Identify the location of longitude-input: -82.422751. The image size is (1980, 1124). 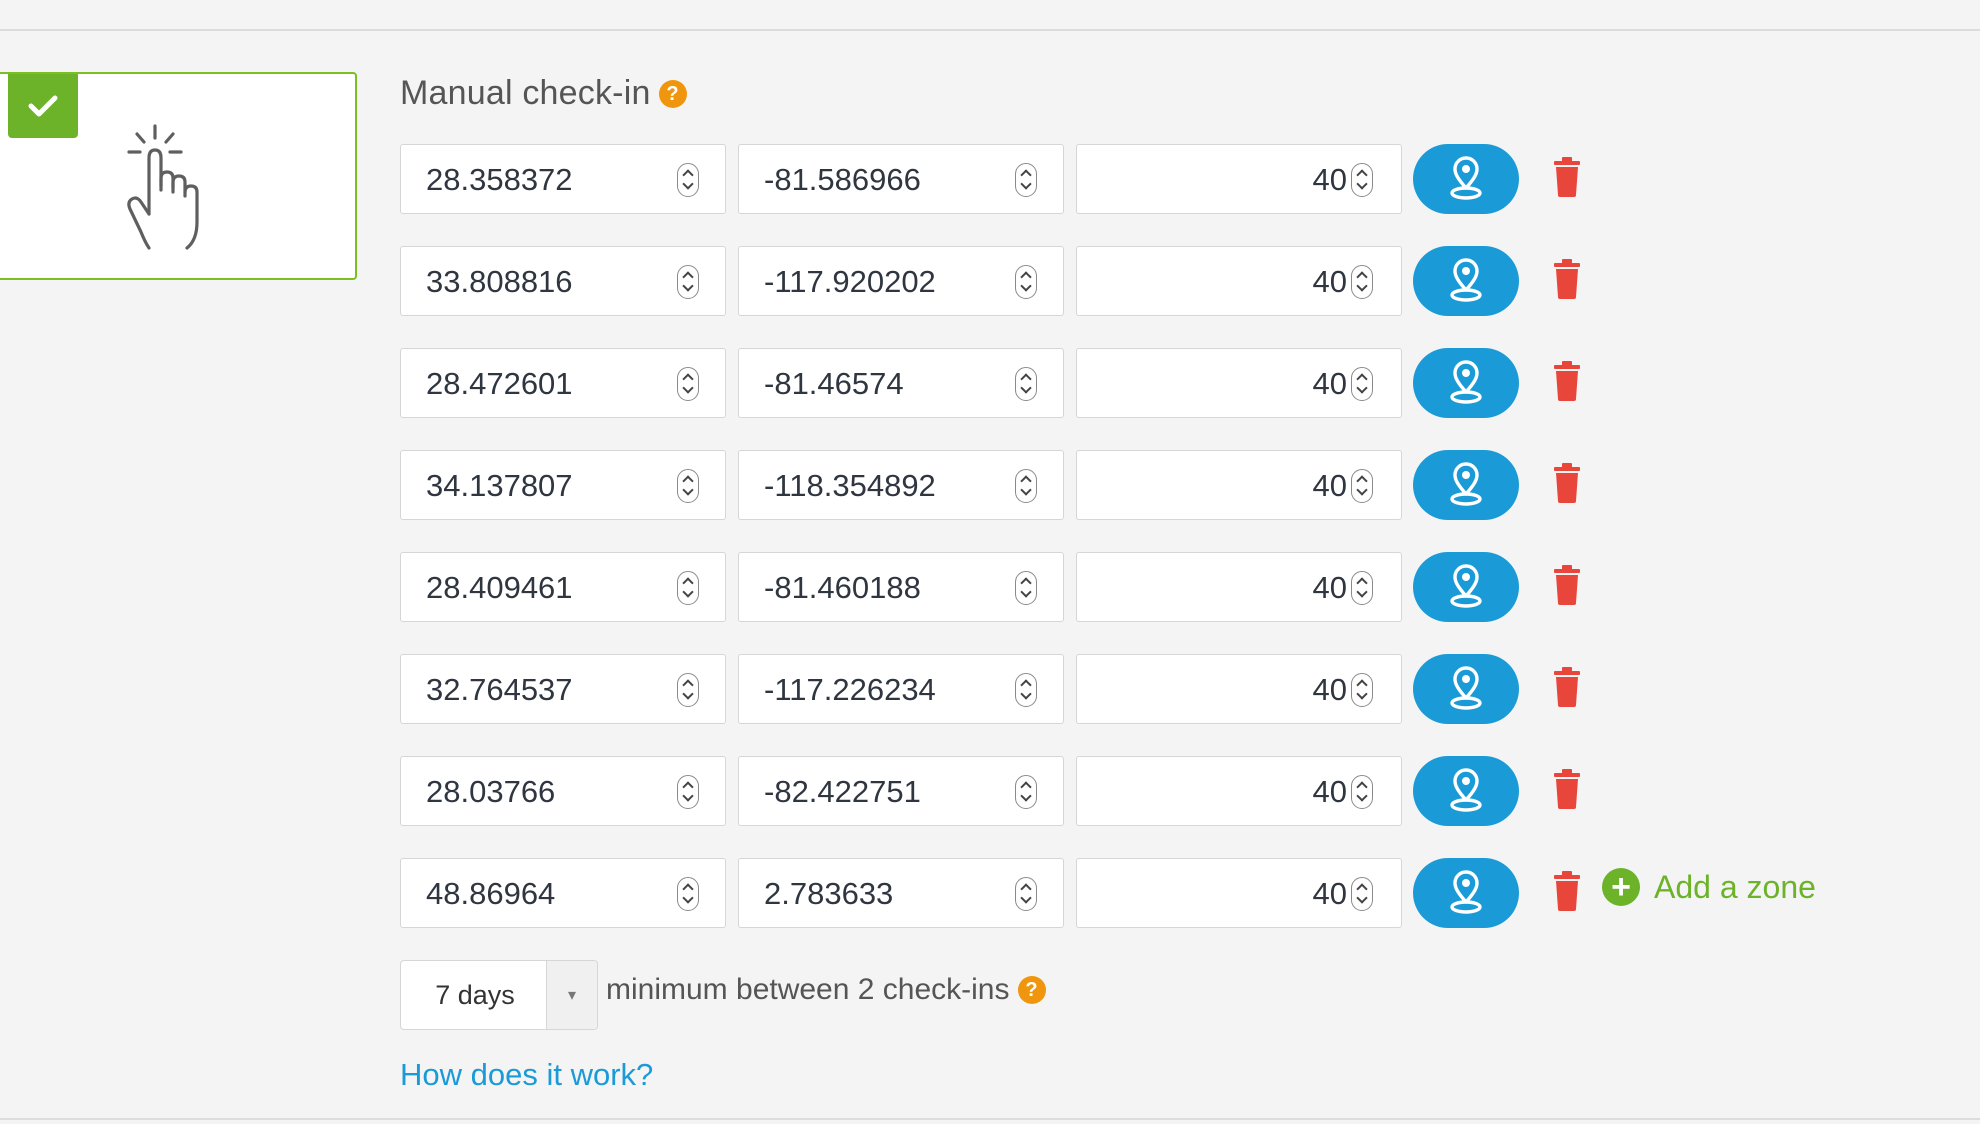
(901, 791).